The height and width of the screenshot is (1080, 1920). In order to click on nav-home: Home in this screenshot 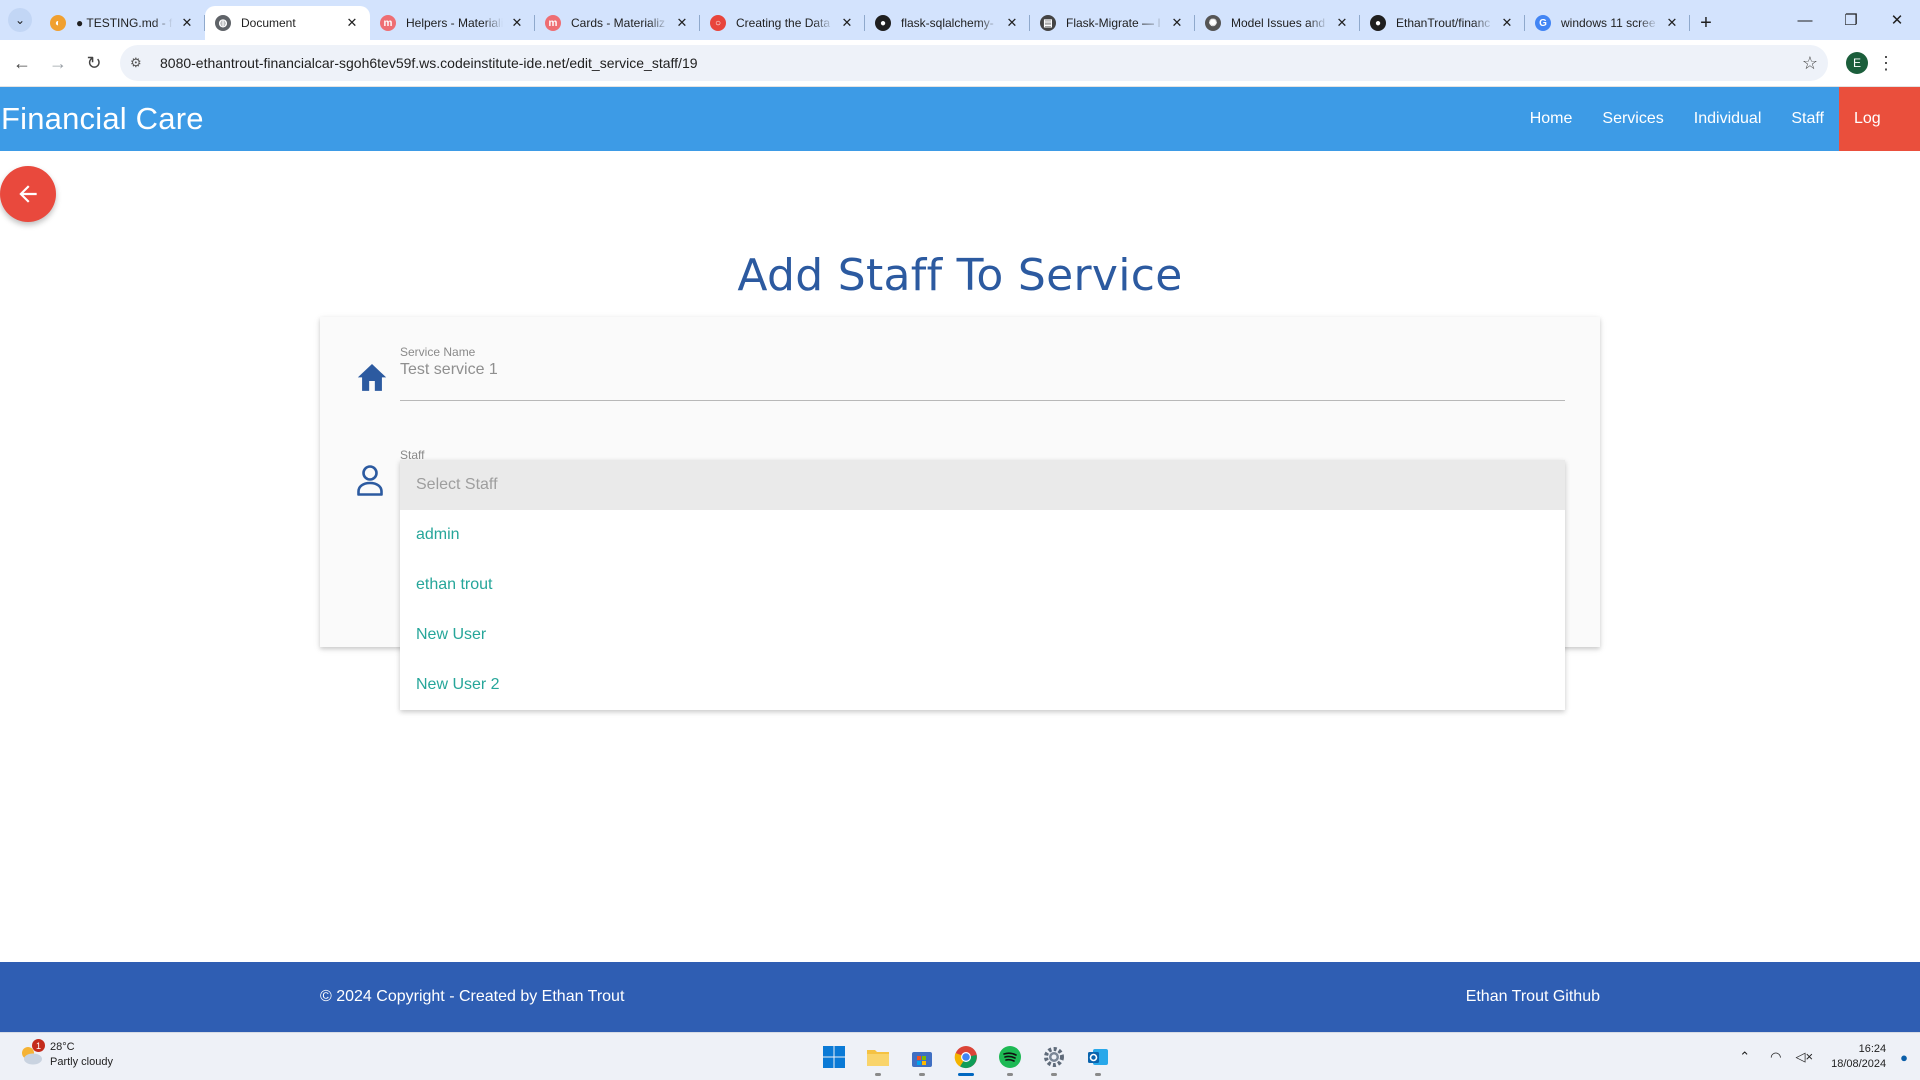, I will do `click(1551, 119)`.